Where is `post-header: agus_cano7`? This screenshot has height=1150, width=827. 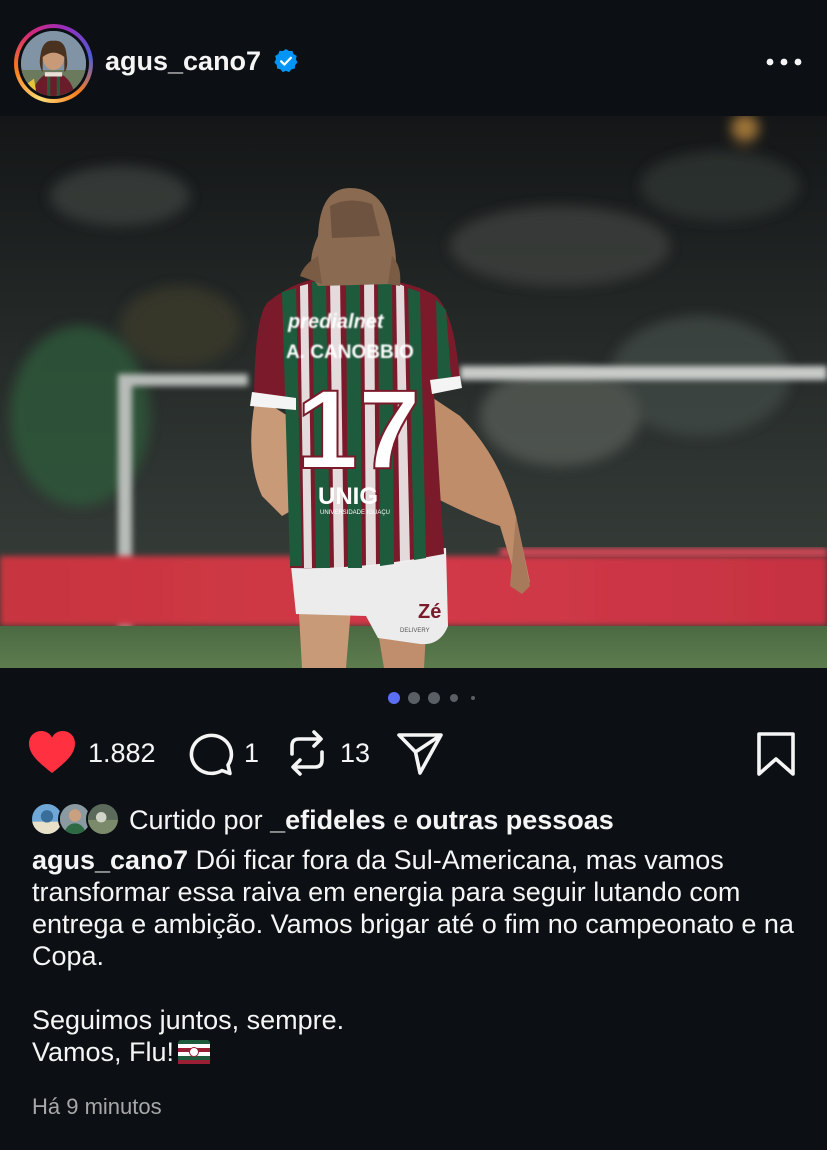
post-header: agus_cano7 is located at coordinates (413, 58).